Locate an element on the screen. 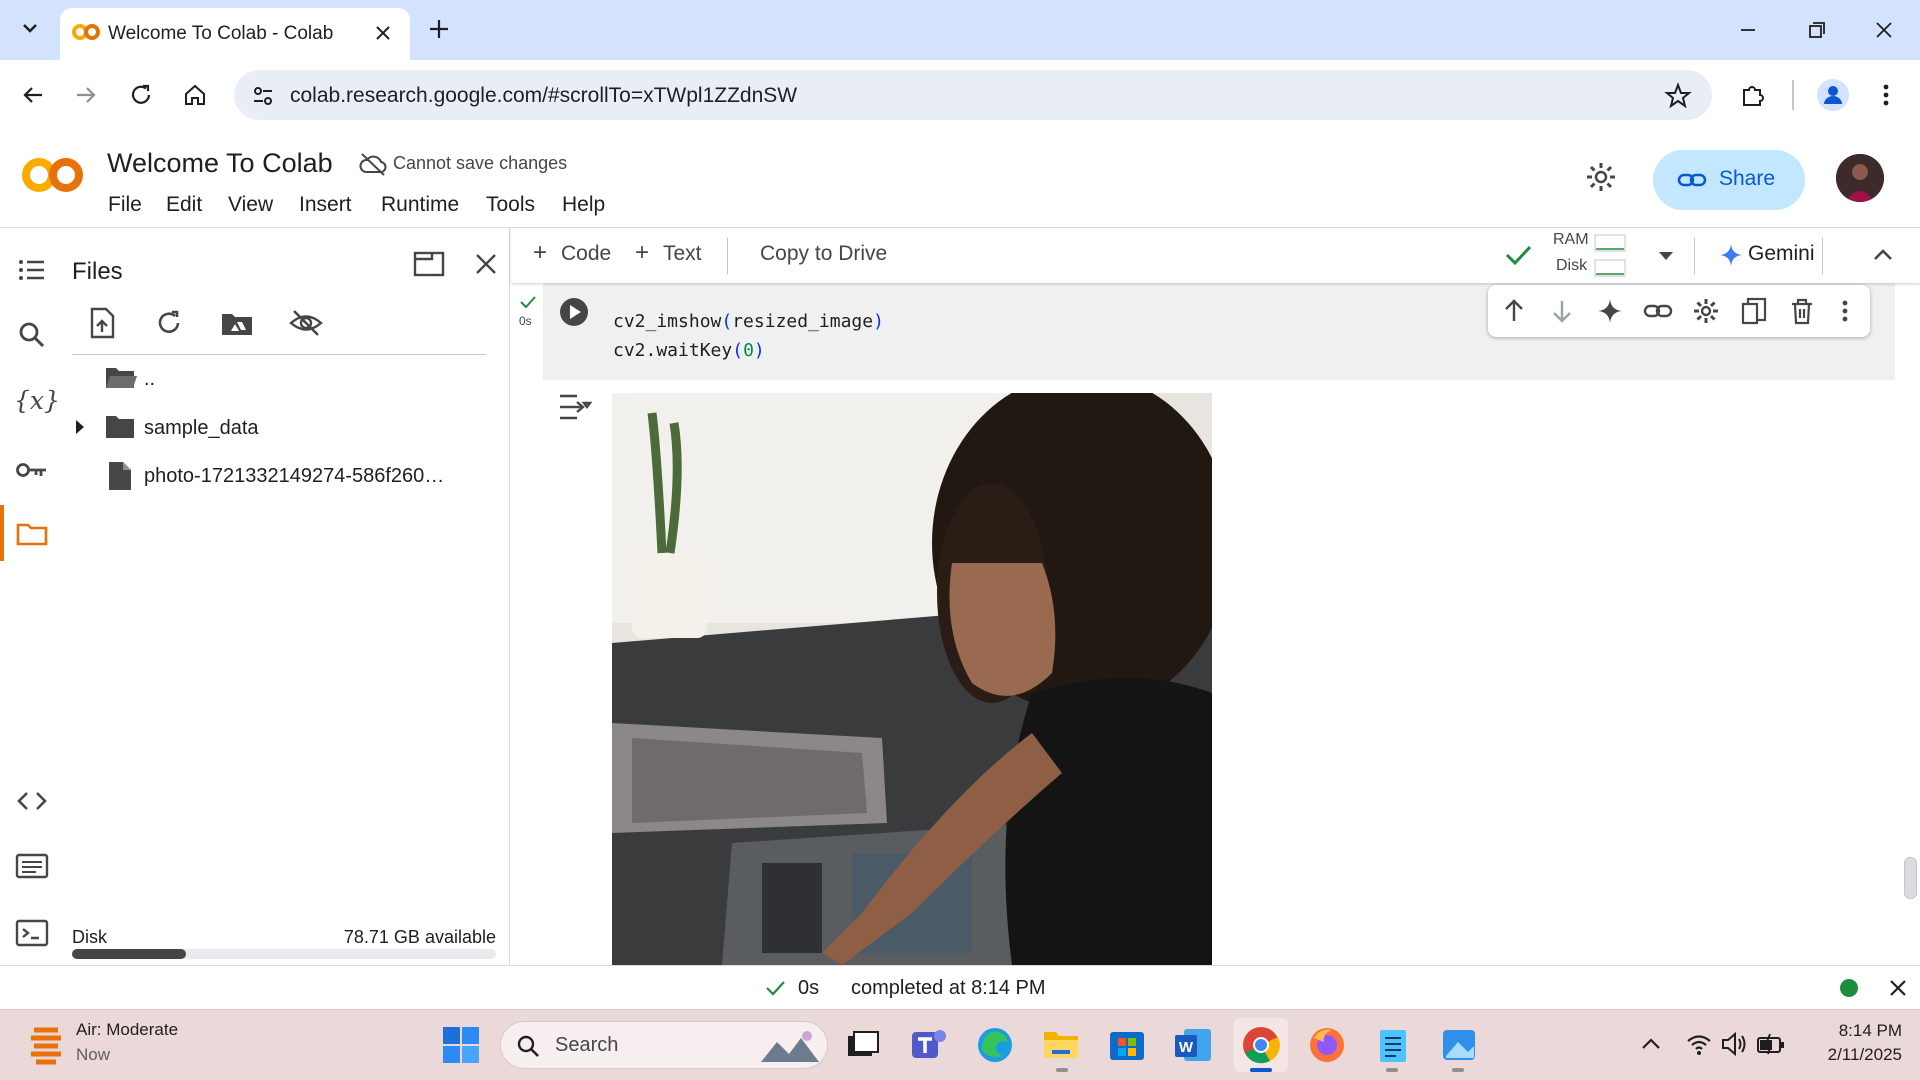 Image resolution: width=1920 pixels, height=1080 pixels. delete-cell-icon is located at coordinates (1802, 311).